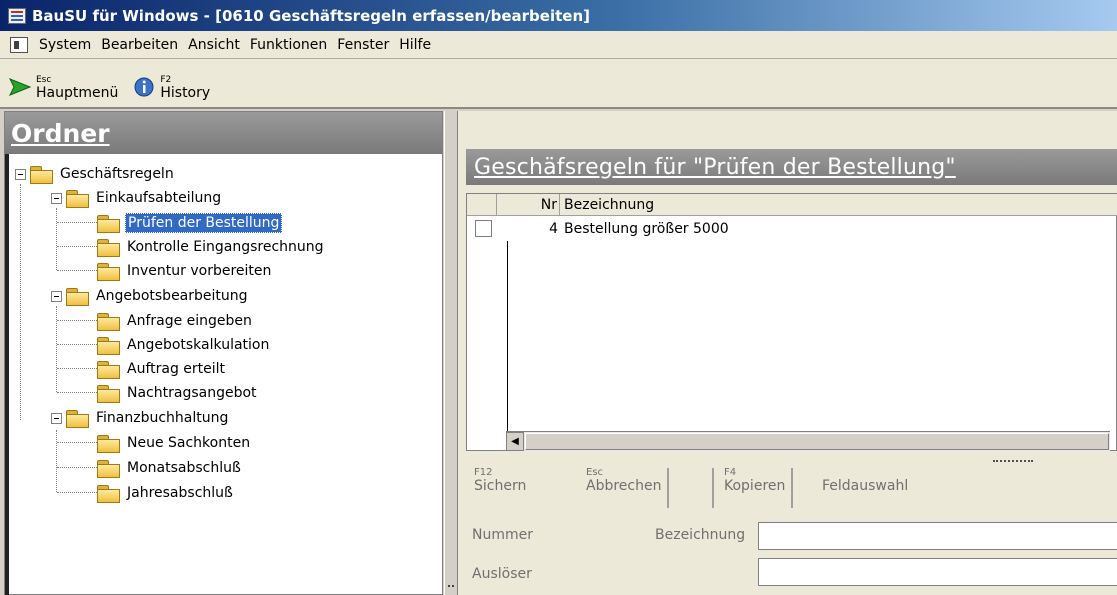 This screenshot has height=595, width=1117. I want to click on menu-hilfe: Hilfe, so click(415, 45).